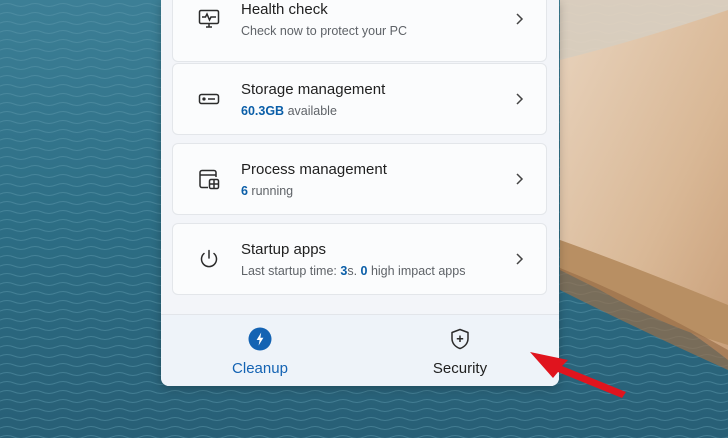  I want to click on card-title: Process management, so click(314, 169).